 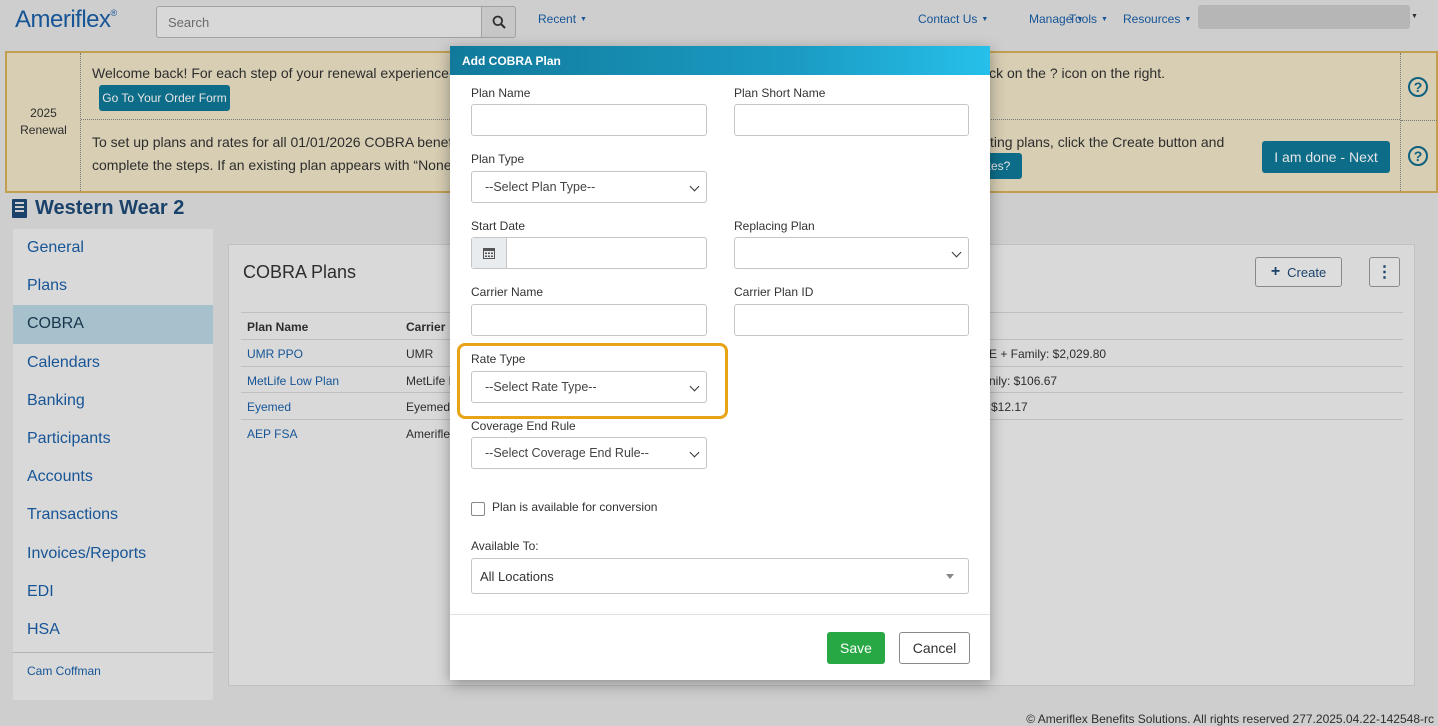 What do you see at coordinates (517, 576) in the screenshot?
I see `available-to-value: All Locations` at bounding box center [517, 576].